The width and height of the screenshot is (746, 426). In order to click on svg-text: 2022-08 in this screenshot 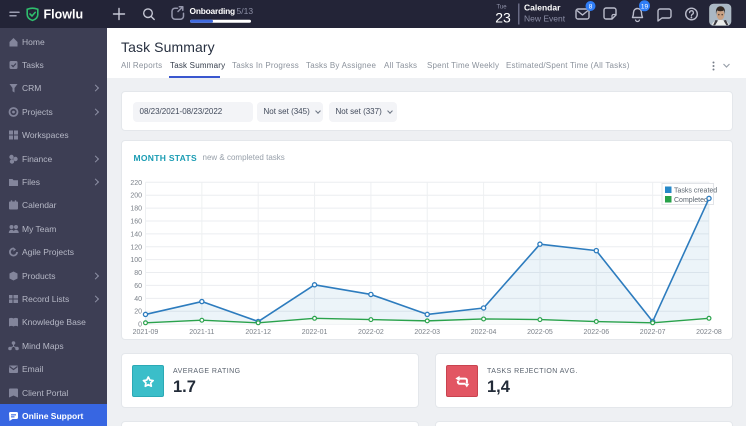, I will do `click(709, 332)`.